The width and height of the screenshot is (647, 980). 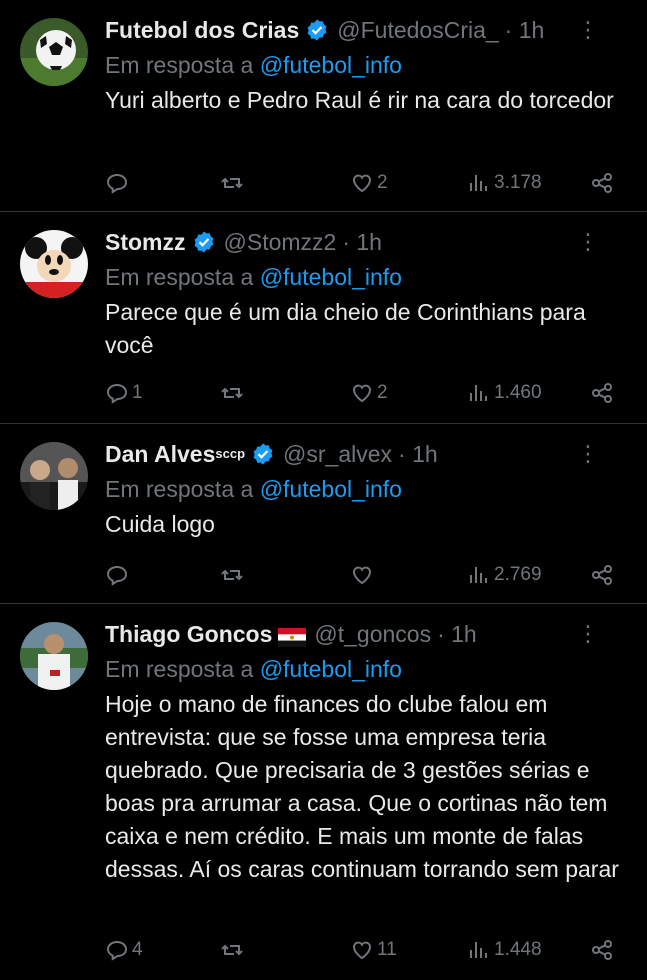 I want to click on author-handle: @sr_alvex, so click(x=337, y=454).